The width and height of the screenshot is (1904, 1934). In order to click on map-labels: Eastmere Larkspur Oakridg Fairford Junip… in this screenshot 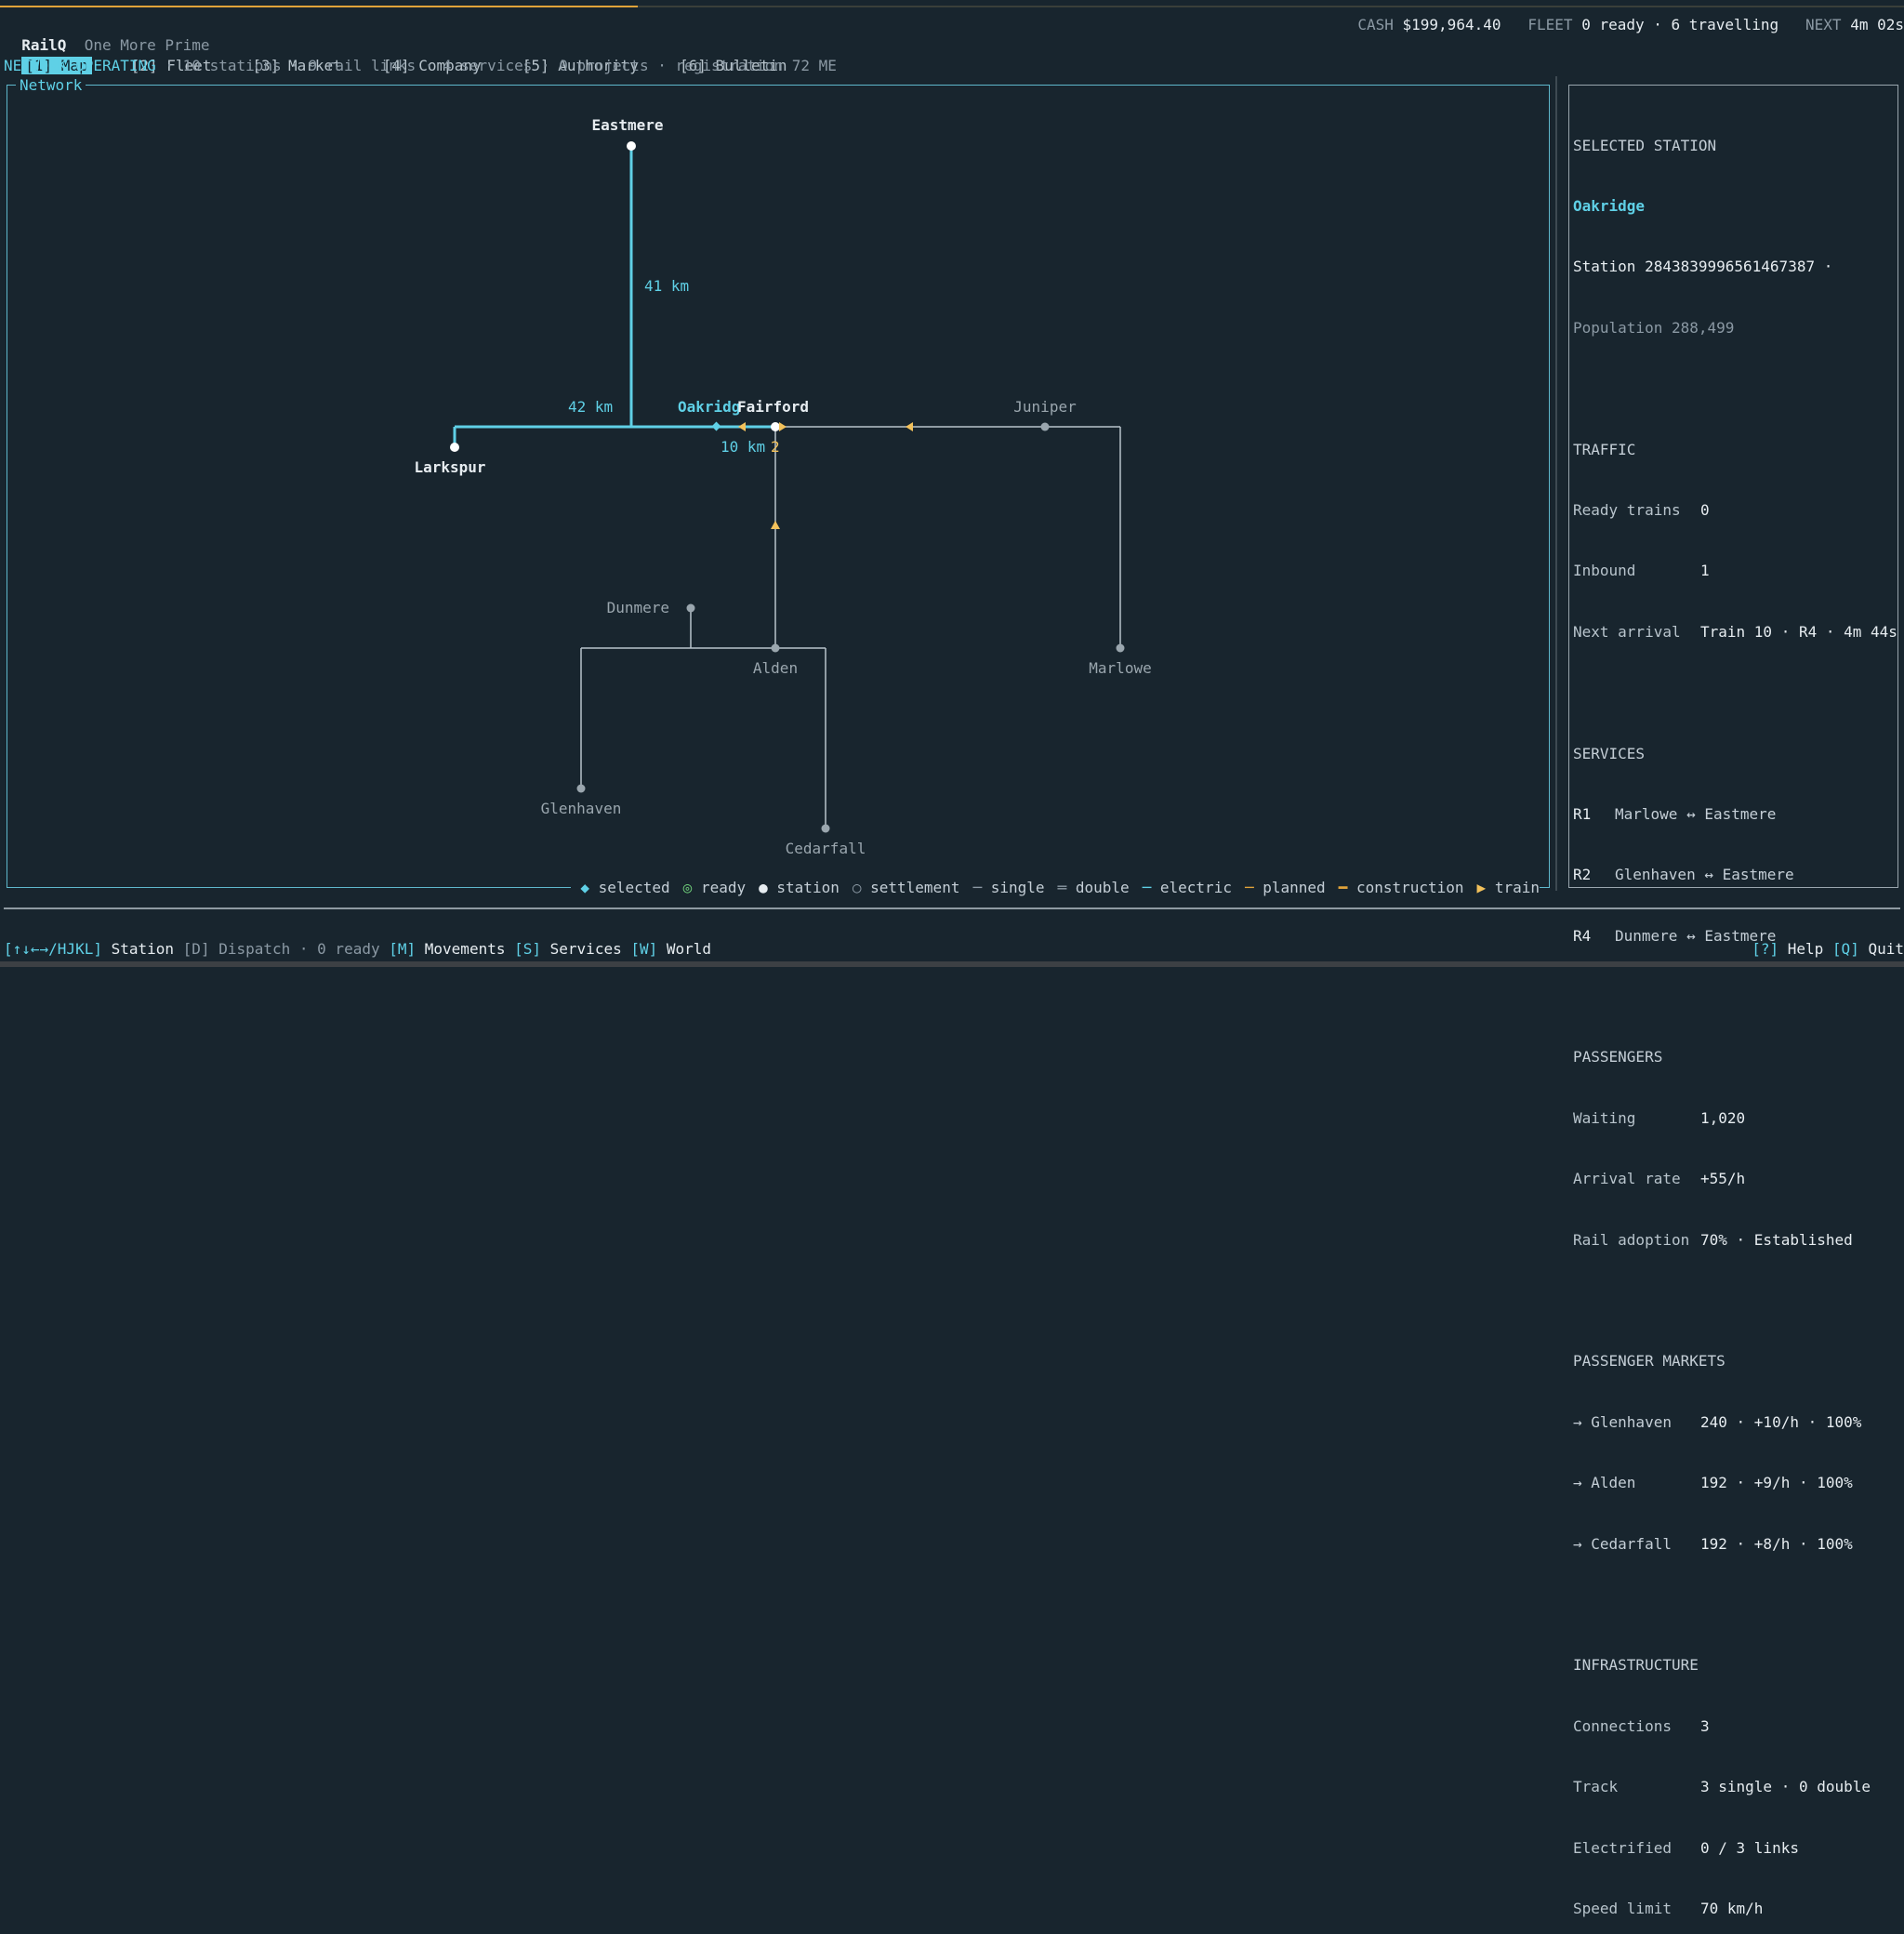, I will do `click(782, 486)`.